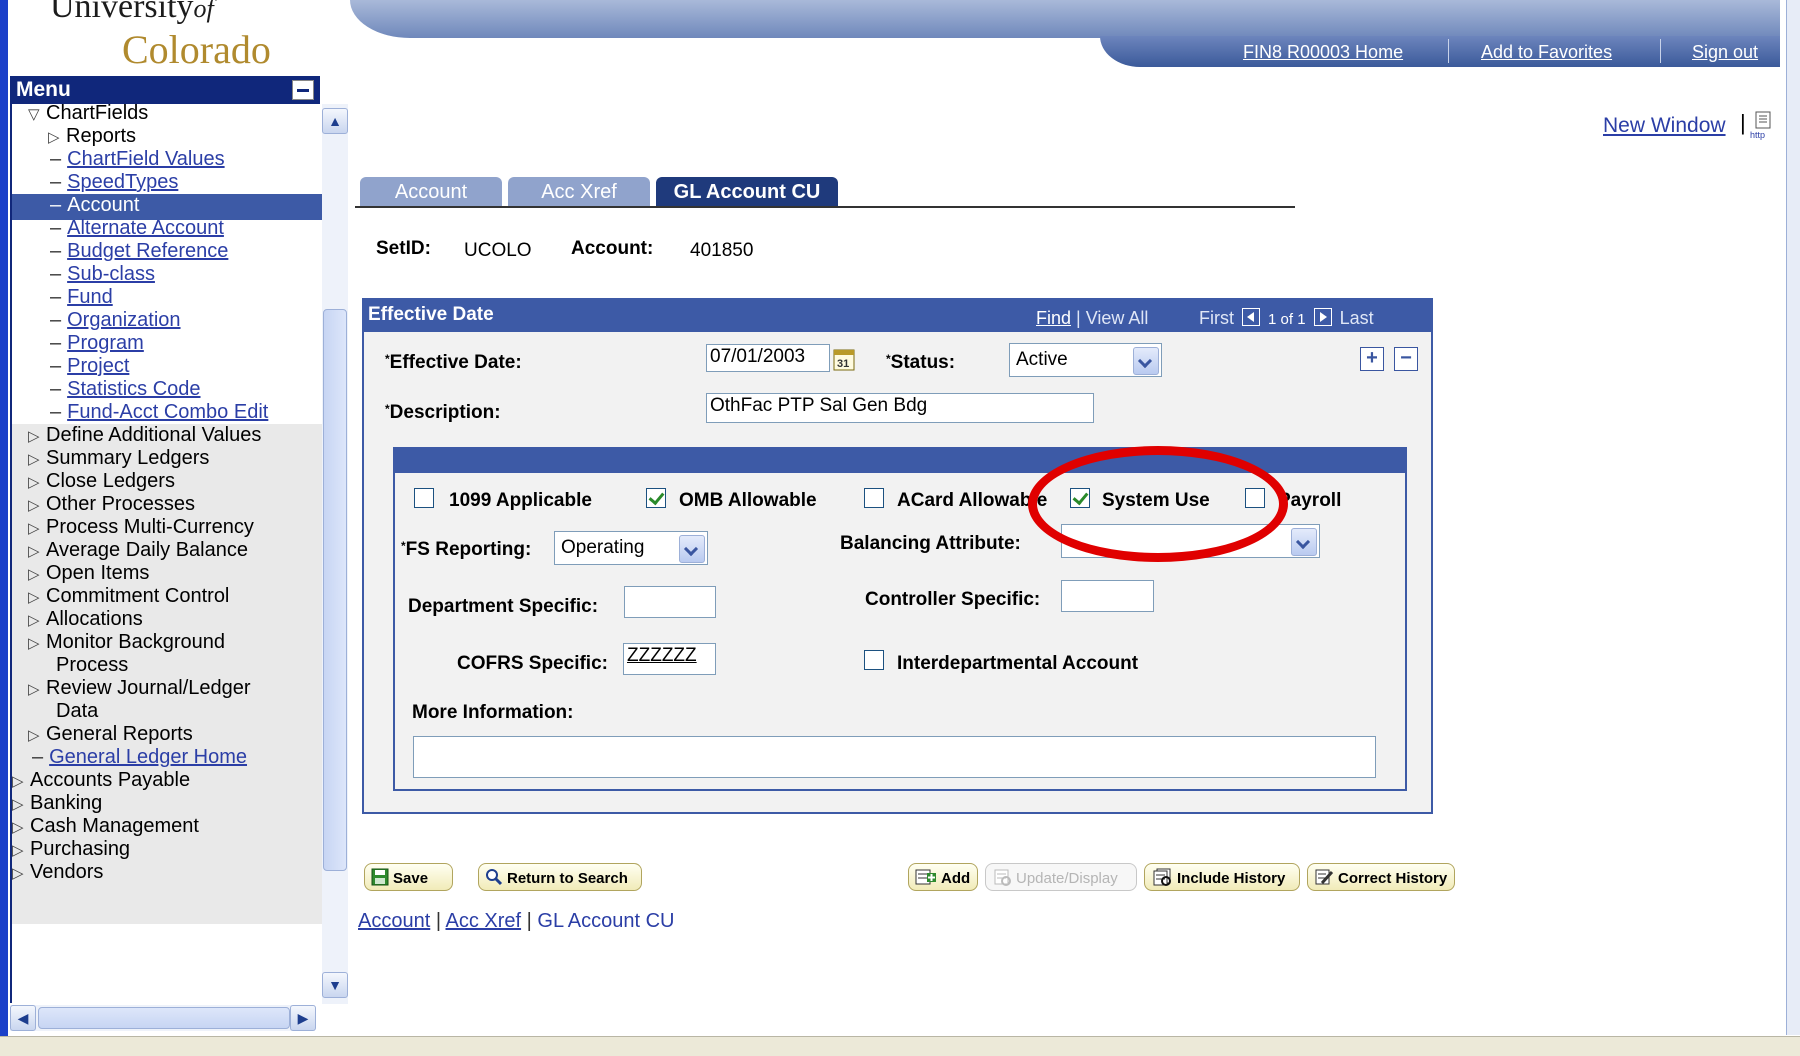  I want to click on scroll-down-icon: ▼, so click(335, 985).